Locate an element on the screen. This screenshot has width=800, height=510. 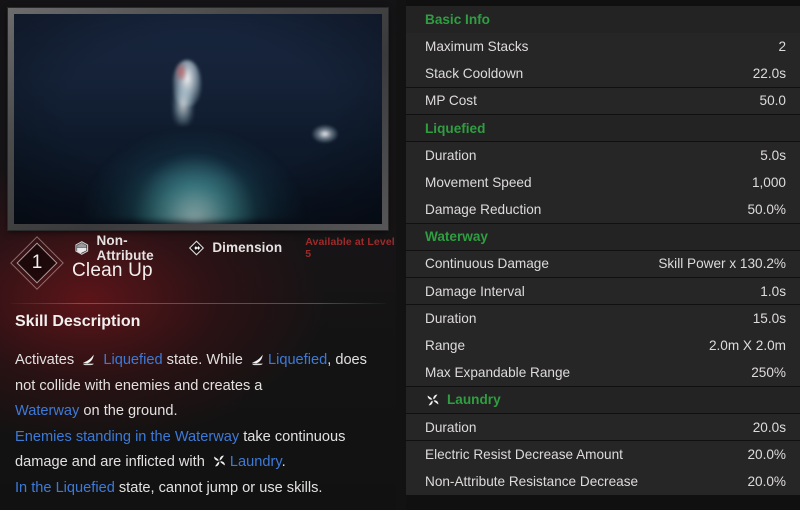
stat-key: Maximum Stacks is located at coordinates (477, 46).